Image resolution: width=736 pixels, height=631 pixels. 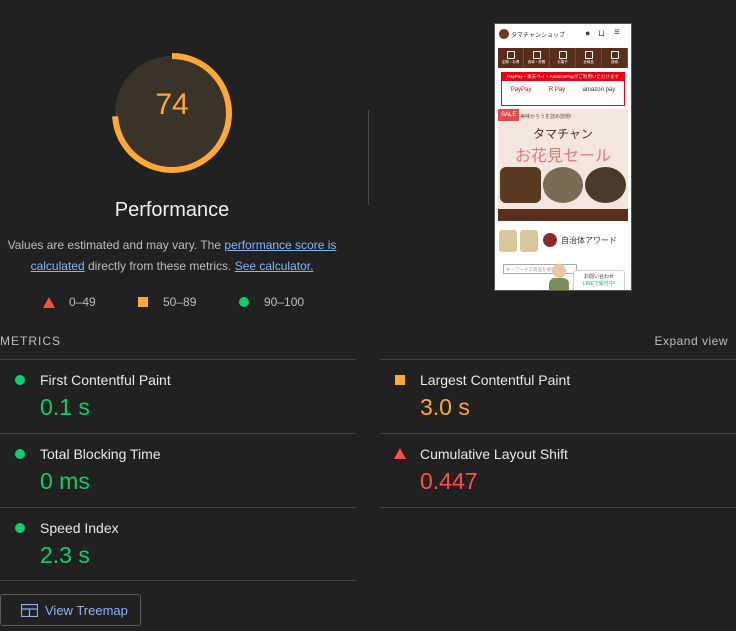 What do you see at coordinates (546, 117) in the screenshot?
I see `thumb-sale-top: 美味かろうを詰め放題!` at bounding box center [546, 117].